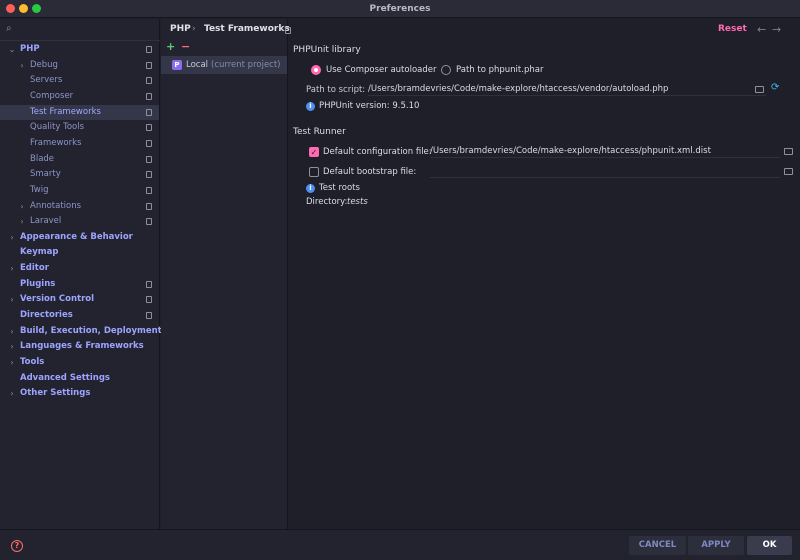  Describe the element at coordinates (87, 30) in the screenshot. I see `search-input` at that location.